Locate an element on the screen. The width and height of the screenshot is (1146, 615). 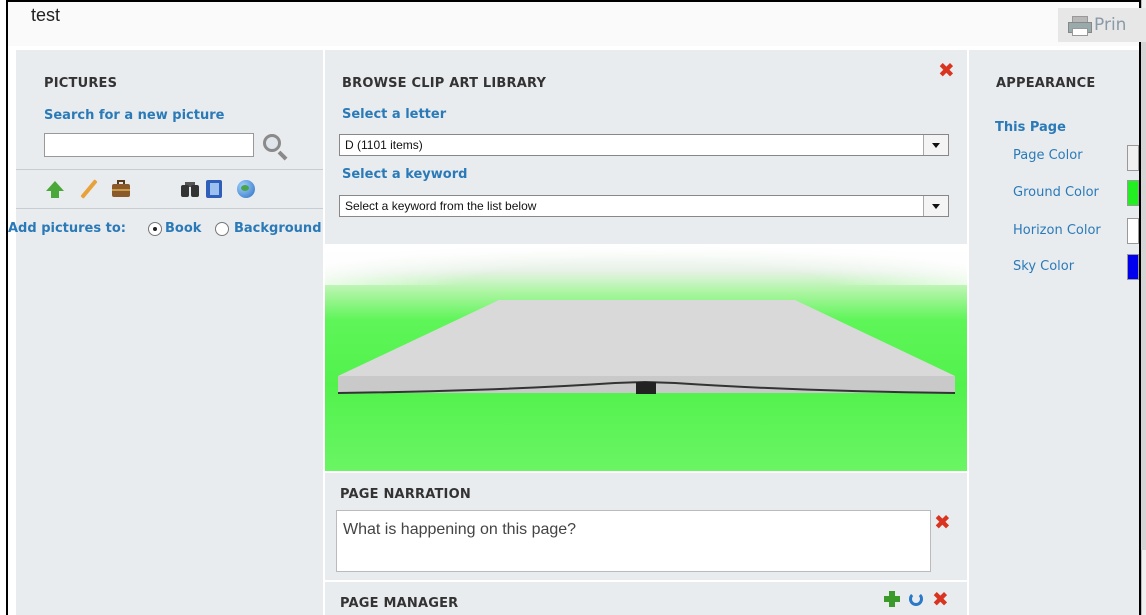
clipart-heading: BROWSE CLIP ART LIBRARY is located at coordinates (444, 83).